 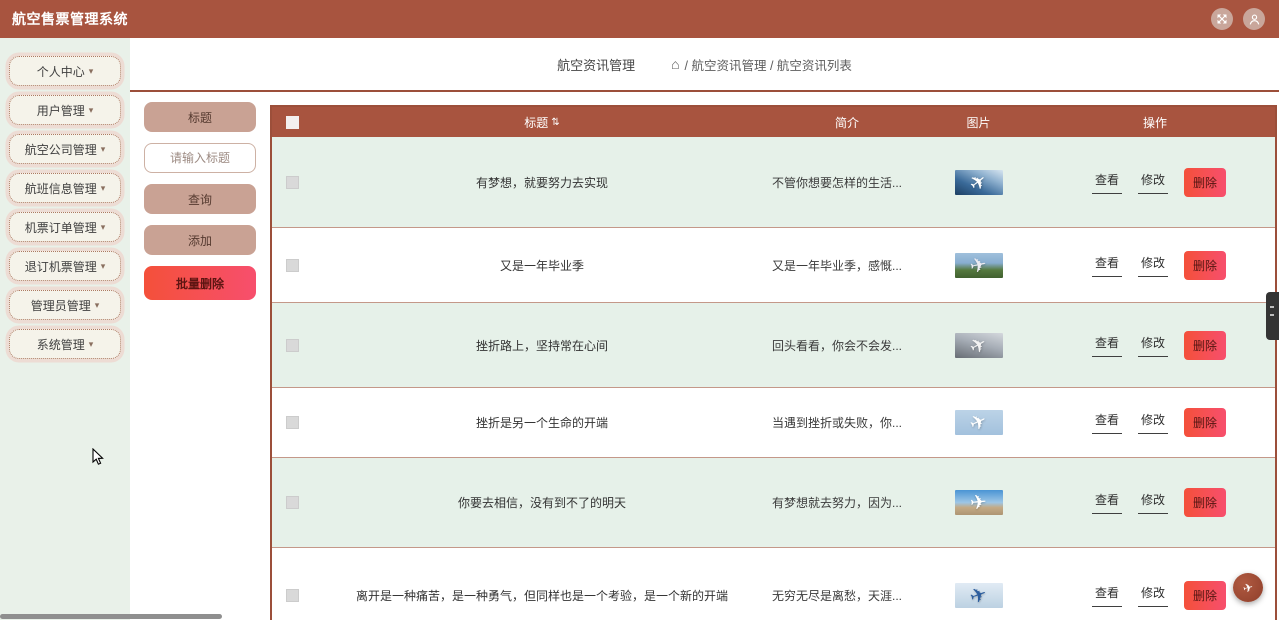 What do you see at coordinates (846, 122) in the screenshot?
I see `column-header-intro: 简介` at bounding box center [846, 122].